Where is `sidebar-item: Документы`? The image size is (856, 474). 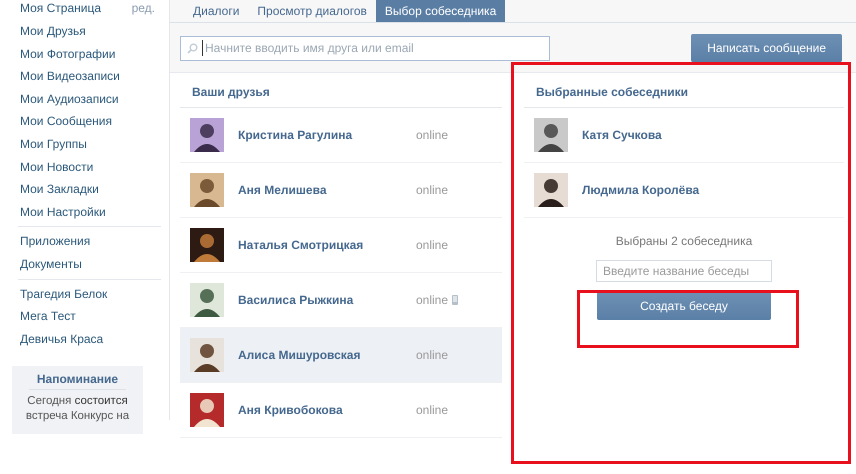
sidebar-item: Документы is located at coordinates (88, 264).